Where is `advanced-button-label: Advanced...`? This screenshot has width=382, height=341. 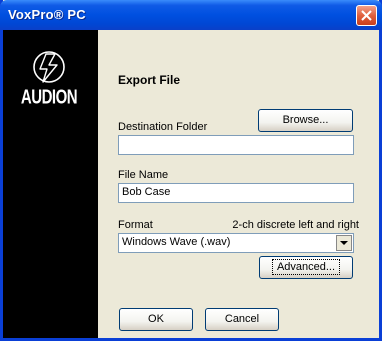
advanced-button-label: Advanced... is located at coordinates (306, 267).